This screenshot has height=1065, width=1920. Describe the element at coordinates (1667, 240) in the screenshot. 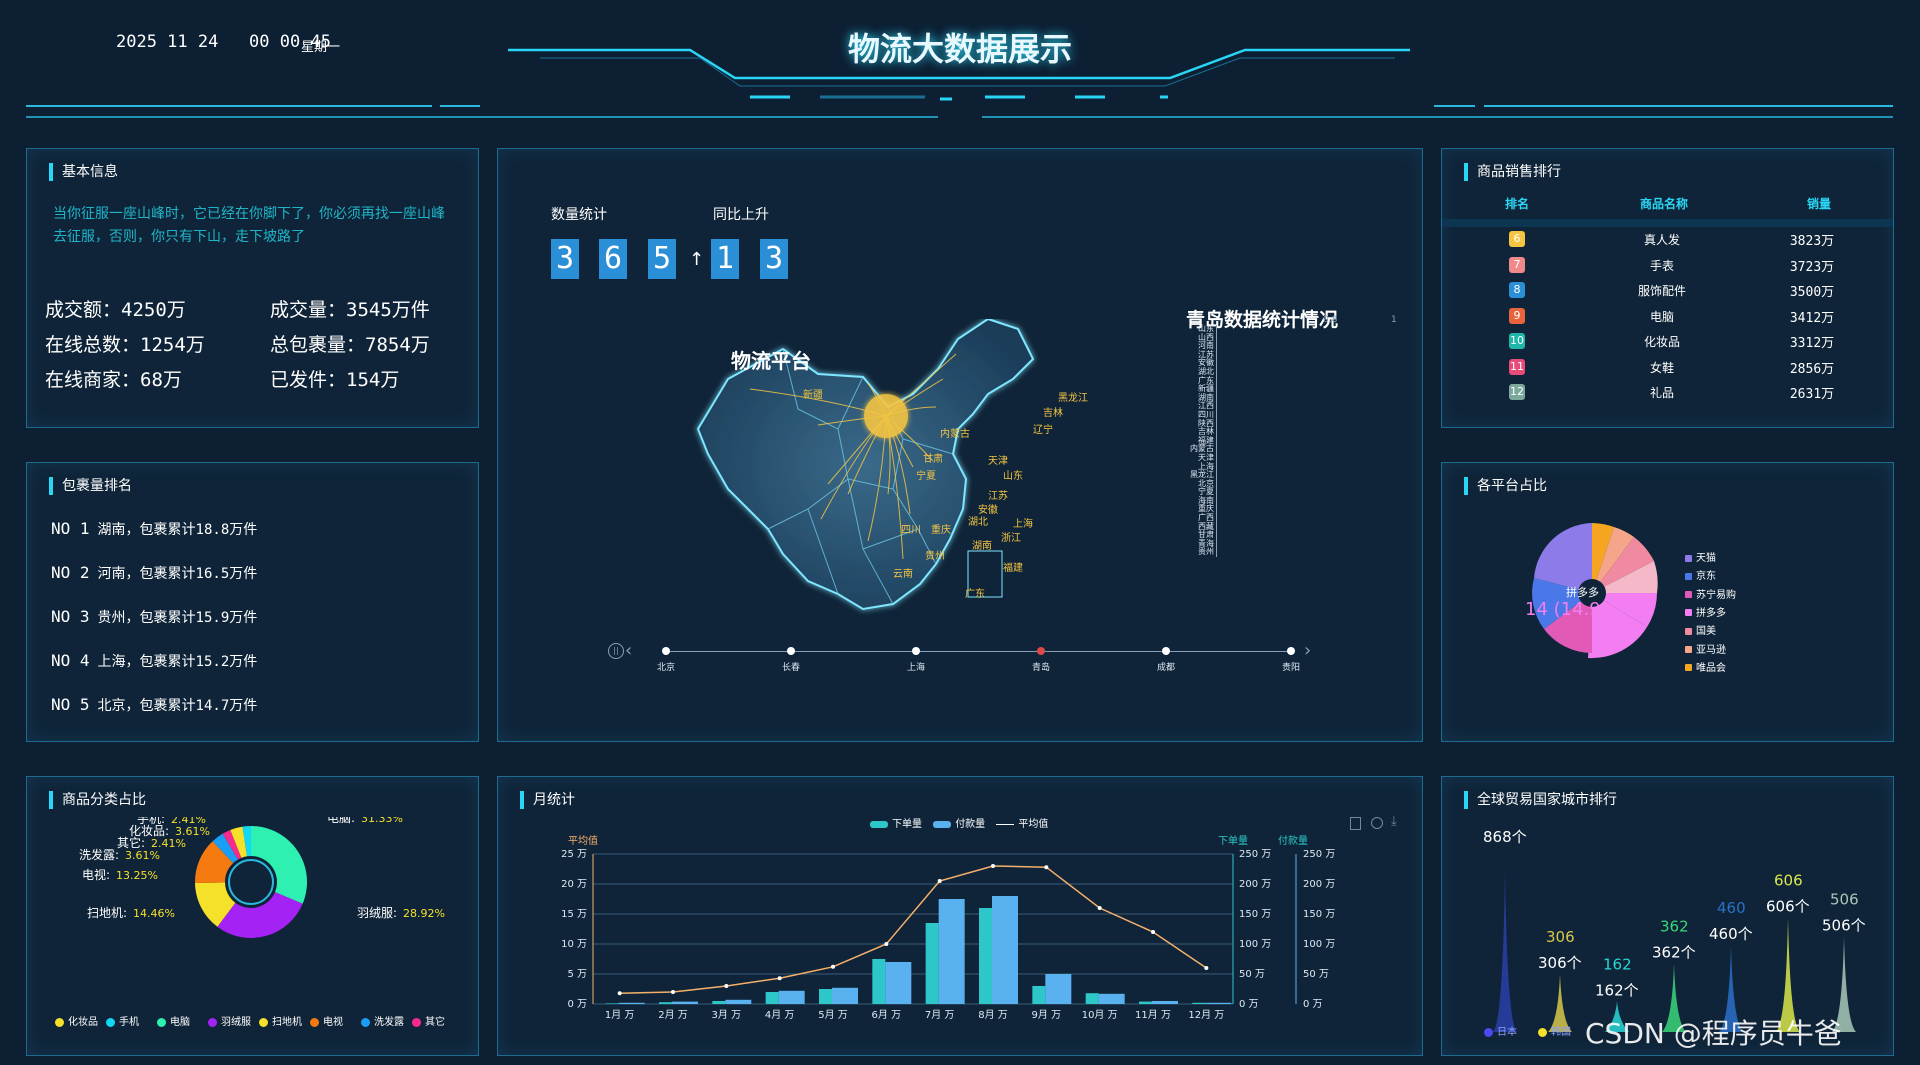

I see `table-row: 6 真人发 3823万` at that location.